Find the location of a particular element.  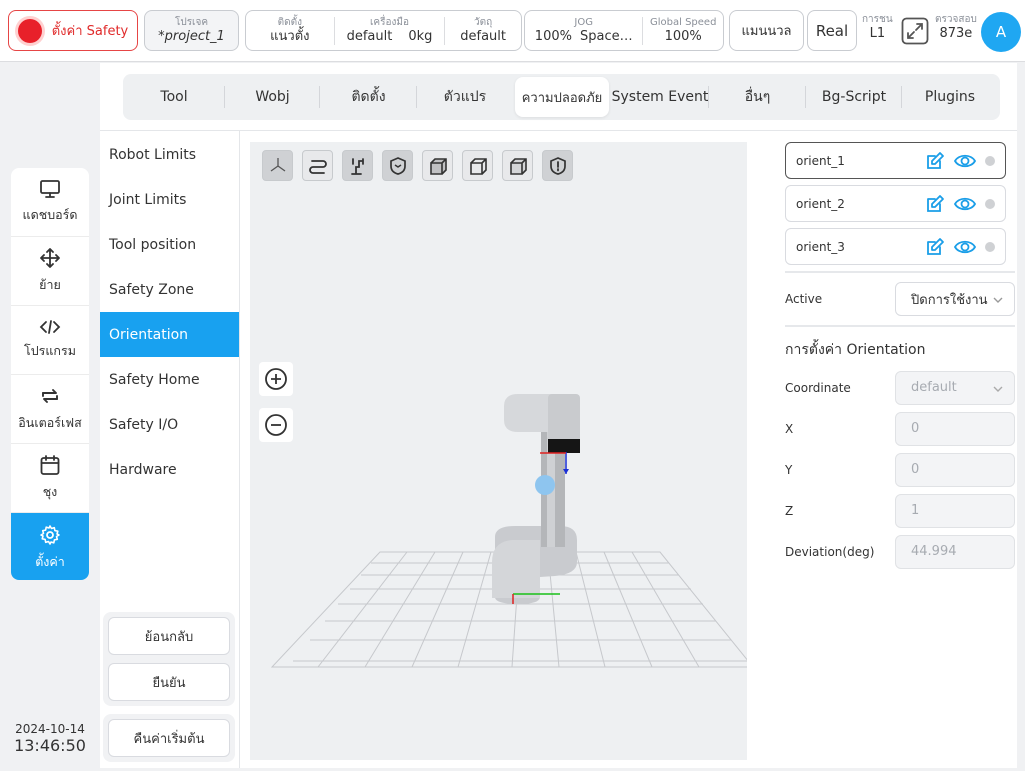

tool-label: เครื่องมือ is located at coordinates (389, 22).